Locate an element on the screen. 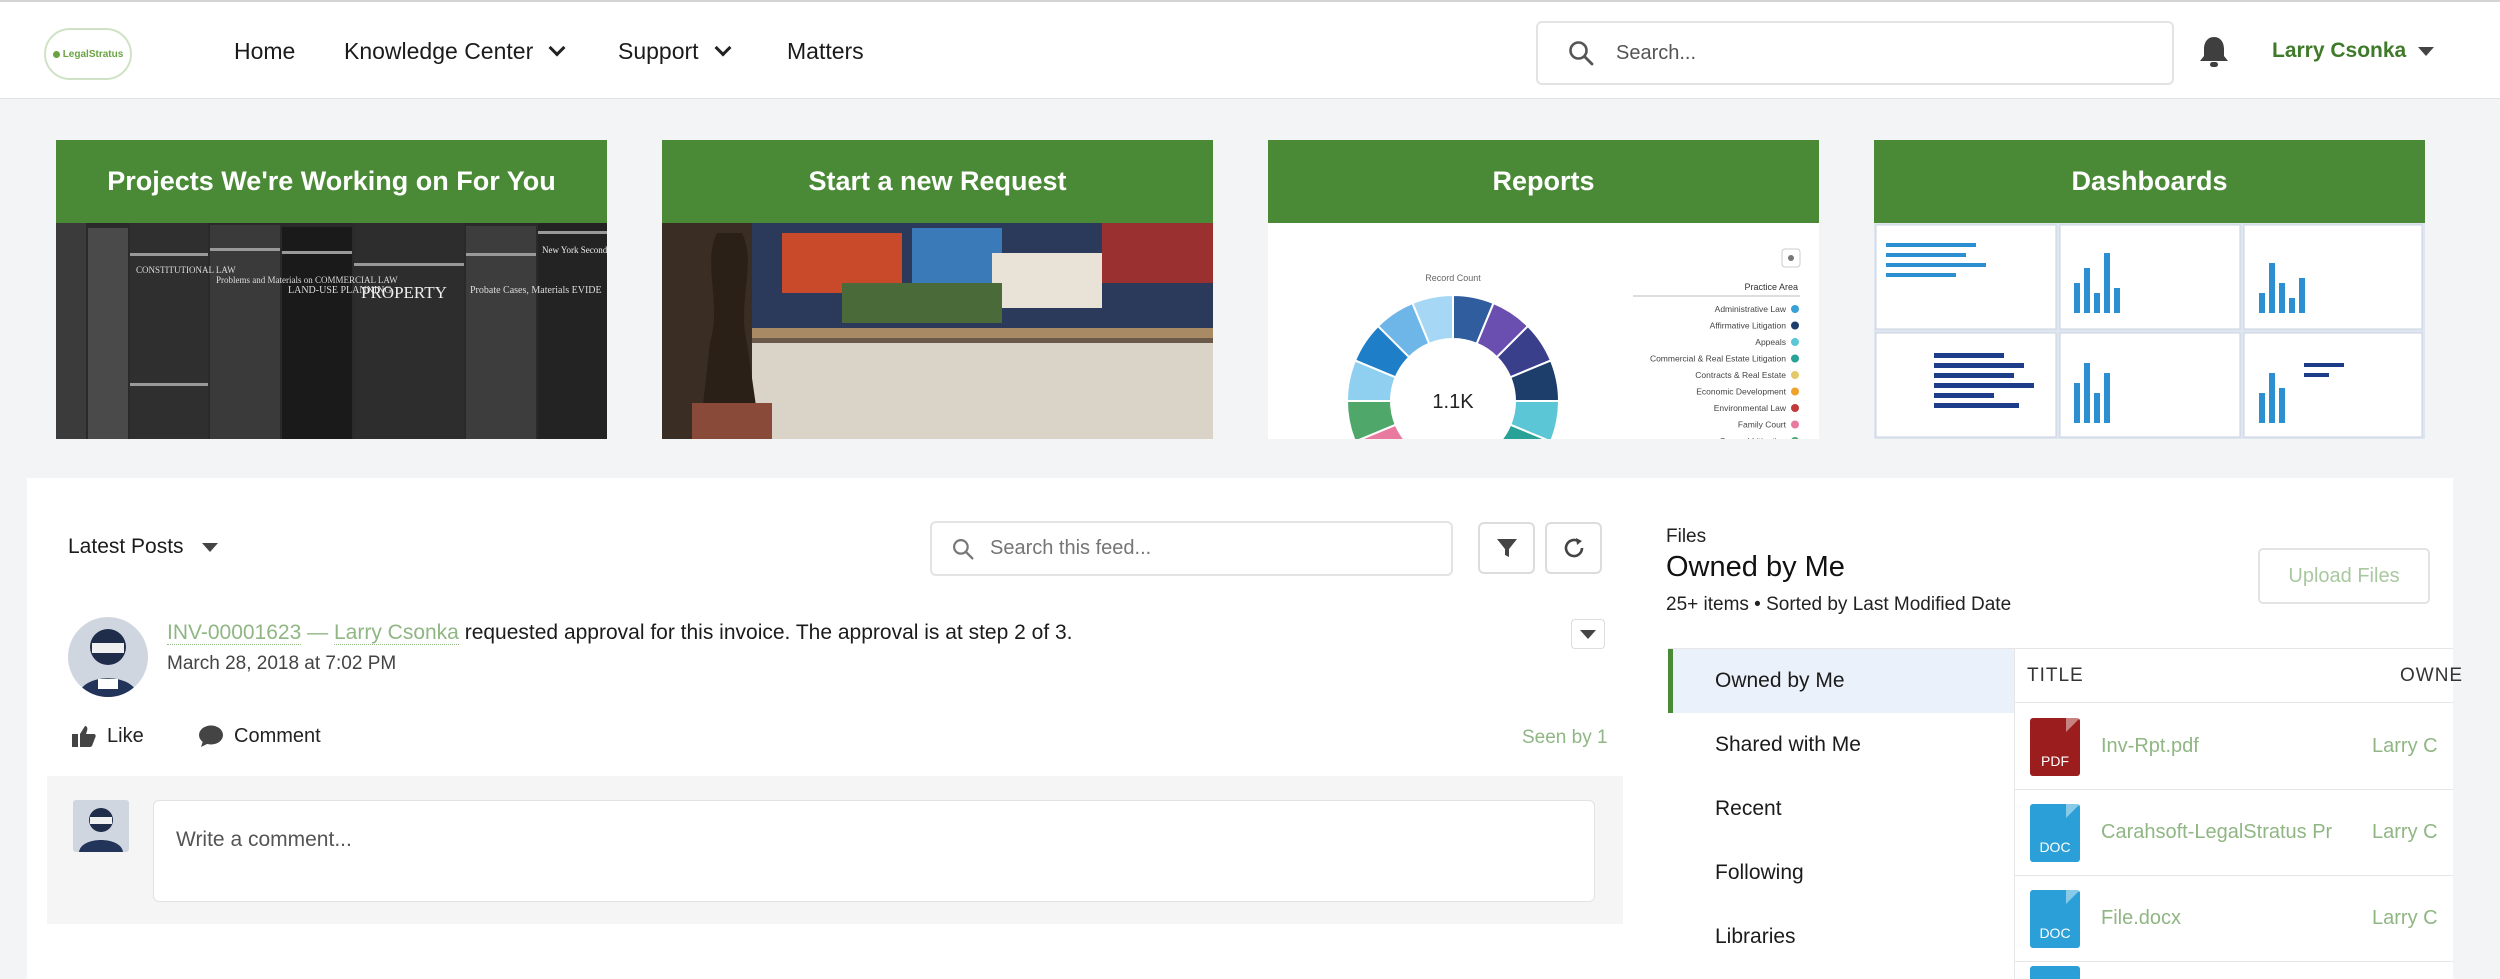 This screenshot has width=2500, height=979. record-link: INV-00001623 is located at coordinates (234, 633).